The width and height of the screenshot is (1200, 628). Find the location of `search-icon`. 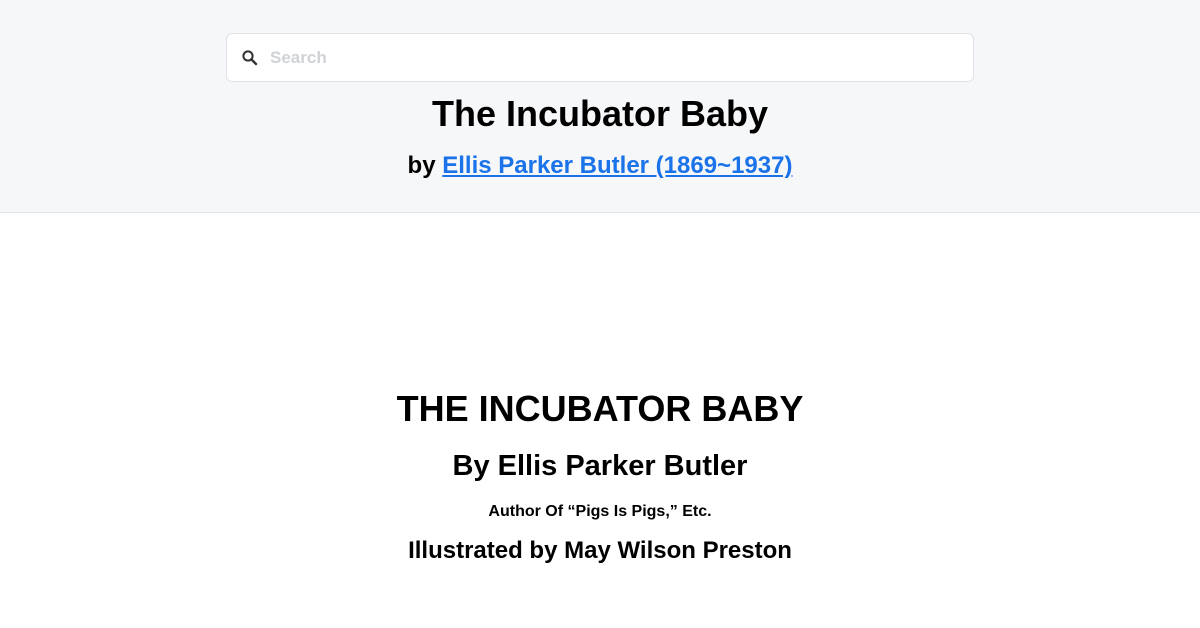

search-icon is located at coordinates (250, 58).